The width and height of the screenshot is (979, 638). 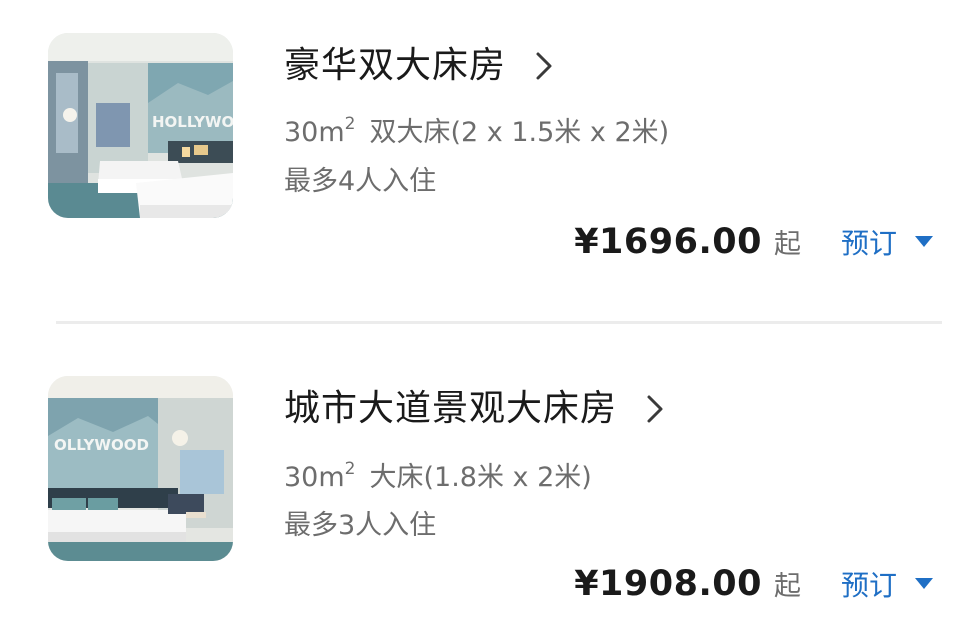 I want to click on room-name-link: 城市大道景观大床房, so click(x=477, y=409).